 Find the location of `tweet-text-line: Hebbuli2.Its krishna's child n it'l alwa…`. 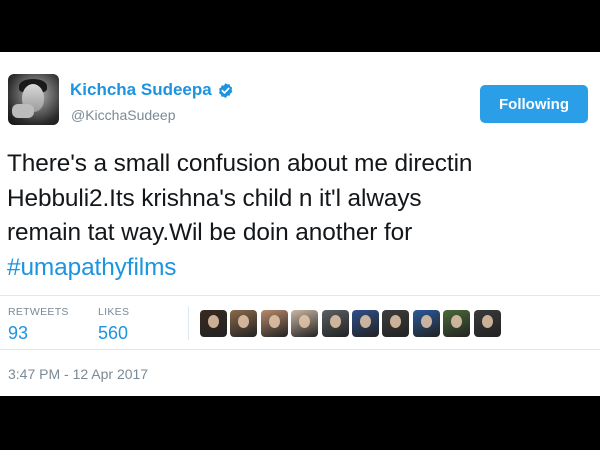

tweet-text-line: Hebbuli2.Its krishna's child n it'l alwa… is located at coordinates (214, 198).